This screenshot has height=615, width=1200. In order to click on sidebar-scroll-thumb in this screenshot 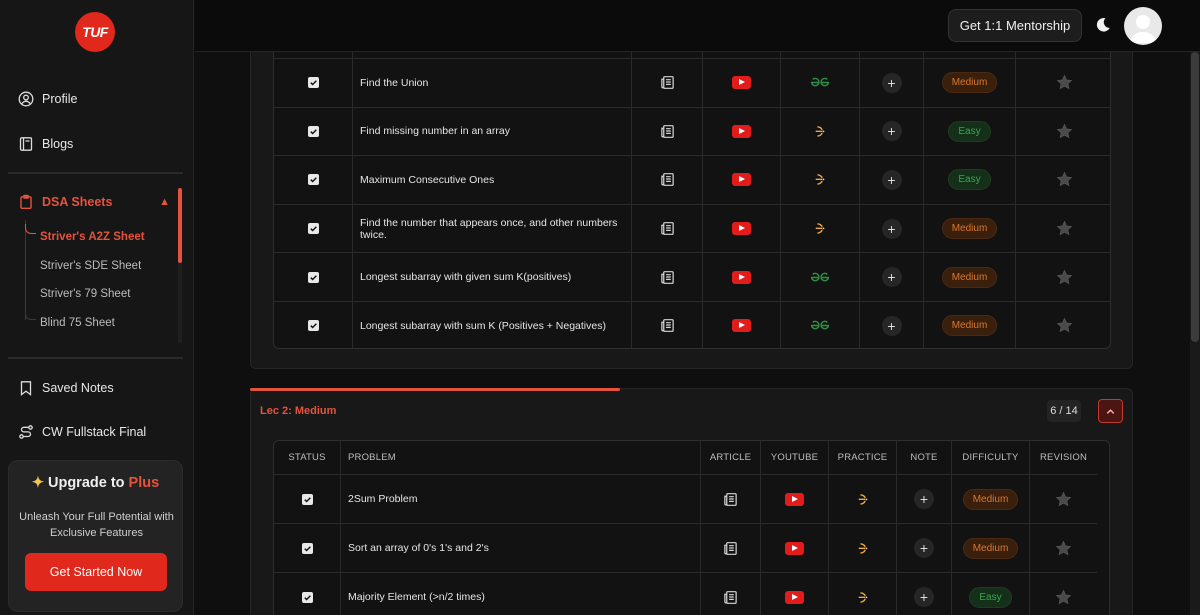, I will do `click(180, 225)`.